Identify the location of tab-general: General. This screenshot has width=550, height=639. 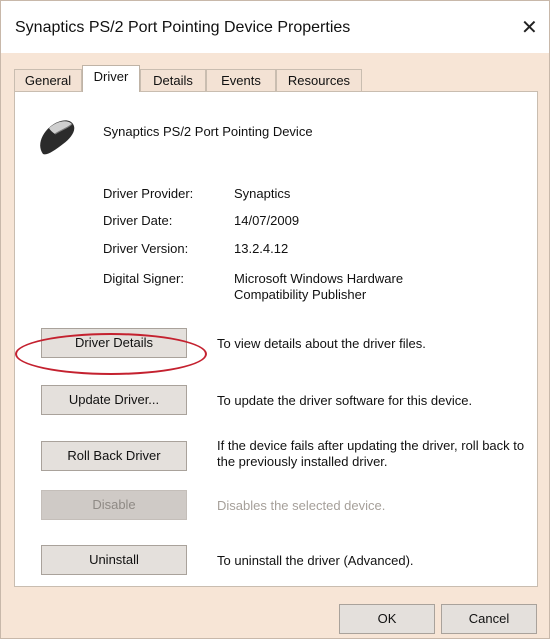
(48, 80).